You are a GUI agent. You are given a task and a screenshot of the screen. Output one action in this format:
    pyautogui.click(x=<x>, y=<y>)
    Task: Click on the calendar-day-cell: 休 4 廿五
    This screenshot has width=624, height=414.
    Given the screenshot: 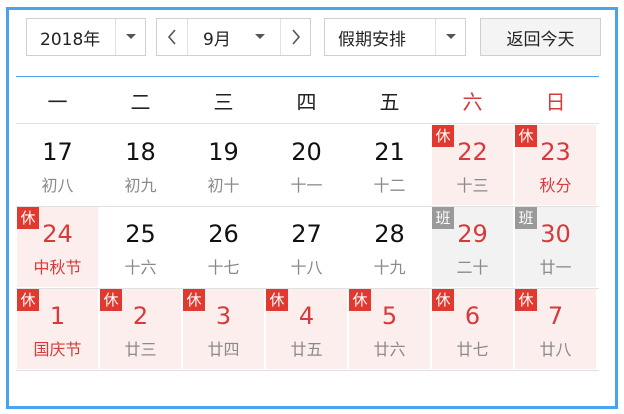 What is the action you would take?
    pyautogui.click(x=306, y=329)
    